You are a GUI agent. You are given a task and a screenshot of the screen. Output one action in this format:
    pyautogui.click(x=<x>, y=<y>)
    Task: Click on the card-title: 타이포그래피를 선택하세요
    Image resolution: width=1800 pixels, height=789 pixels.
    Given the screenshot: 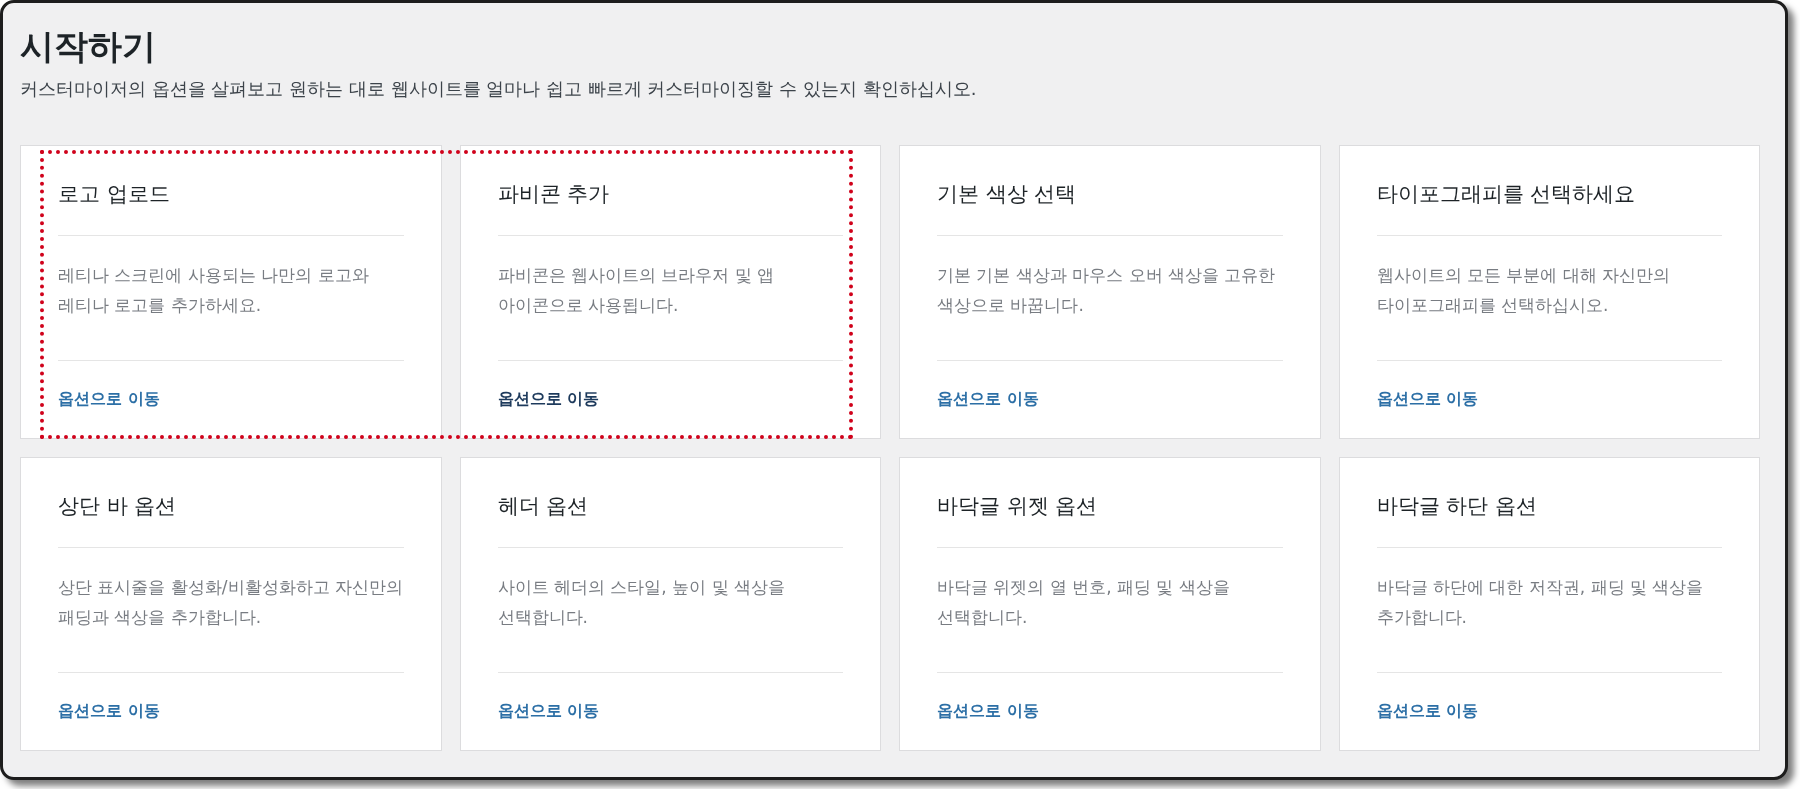 What is the action you would take?
    pyautogui.click(x=1549, y=191)
    